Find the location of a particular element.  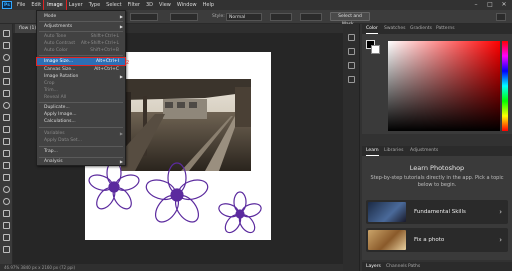

step-annotation: 2 is located at coordinates (128, 63).